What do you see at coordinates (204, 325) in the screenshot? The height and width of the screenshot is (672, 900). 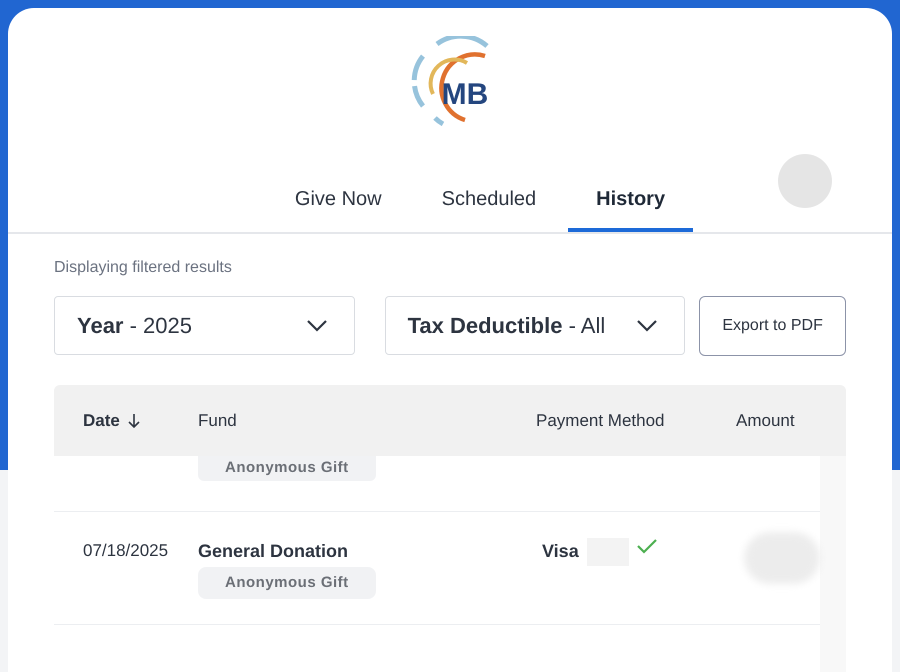 I see `filter-dropdown: Year - 2025` at bounding box center [204, 325].